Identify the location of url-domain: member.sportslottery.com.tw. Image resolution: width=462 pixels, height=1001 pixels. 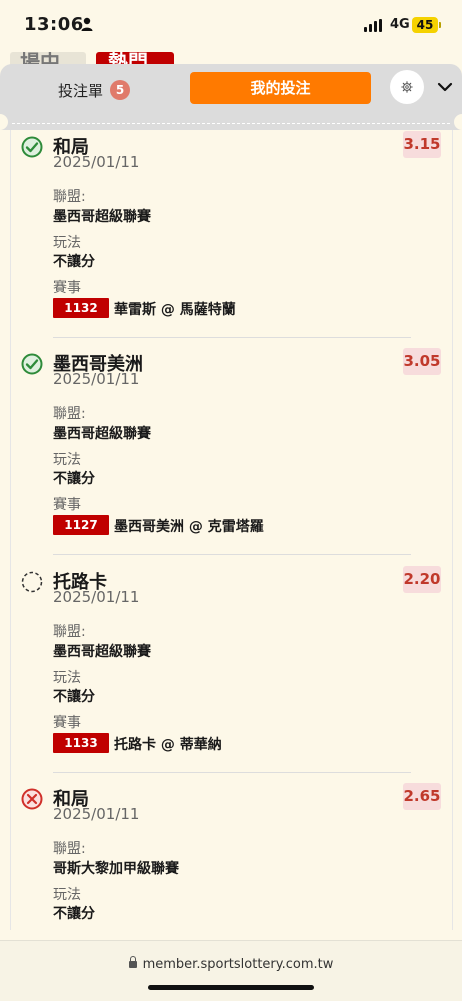
(238, 964).